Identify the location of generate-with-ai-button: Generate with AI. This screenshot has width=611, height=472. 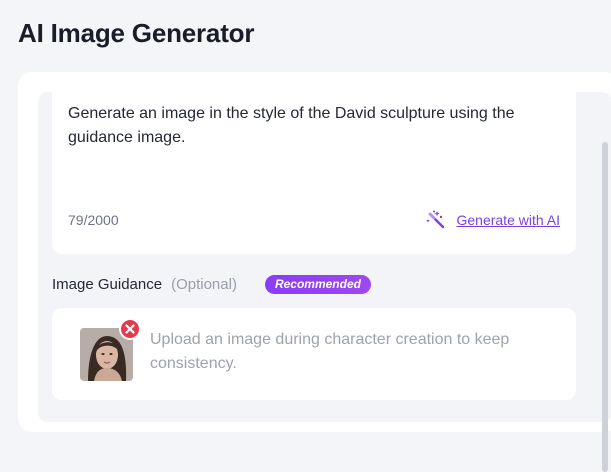
(493, 220).